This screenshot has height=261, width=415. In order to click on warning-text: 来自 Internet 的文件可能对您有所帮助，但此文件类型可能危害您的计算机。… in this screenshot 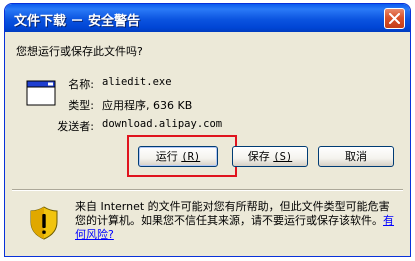, I will do `click(232, 213)`.